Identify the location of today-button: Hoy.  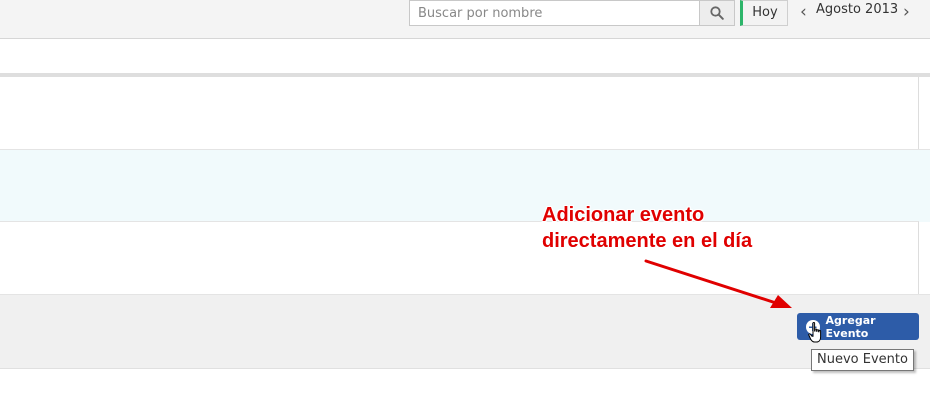
(764, 13).